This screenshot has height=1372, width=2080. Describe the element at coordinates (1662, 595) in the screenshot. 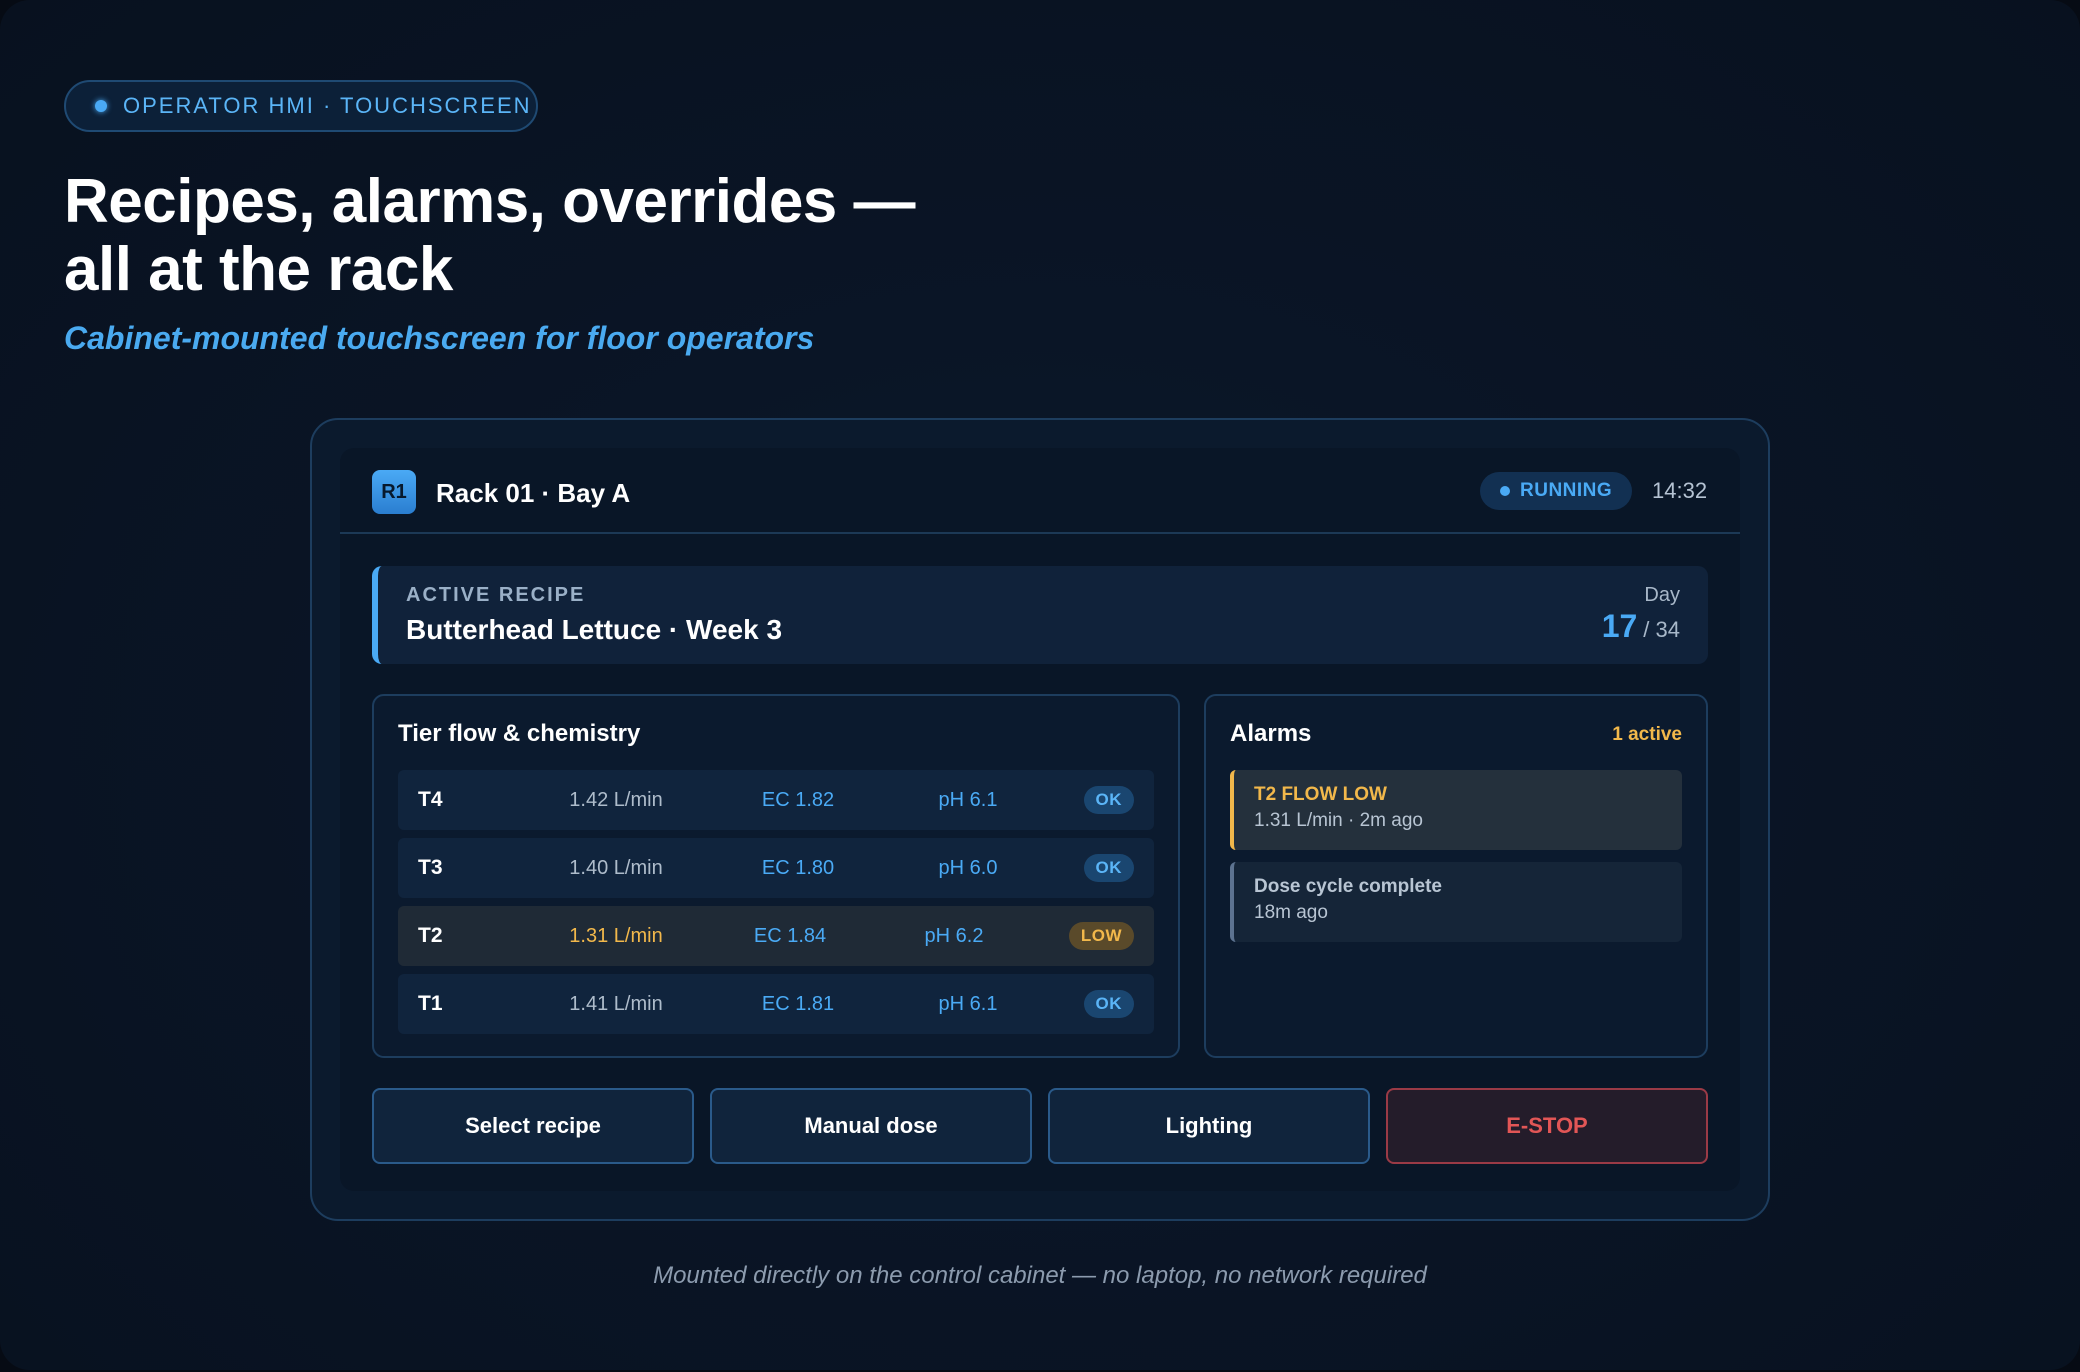

I see `day-label: Day` at that location.